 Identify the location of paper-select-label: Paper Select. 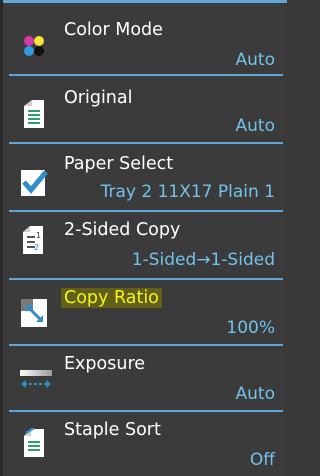
(119, 164).